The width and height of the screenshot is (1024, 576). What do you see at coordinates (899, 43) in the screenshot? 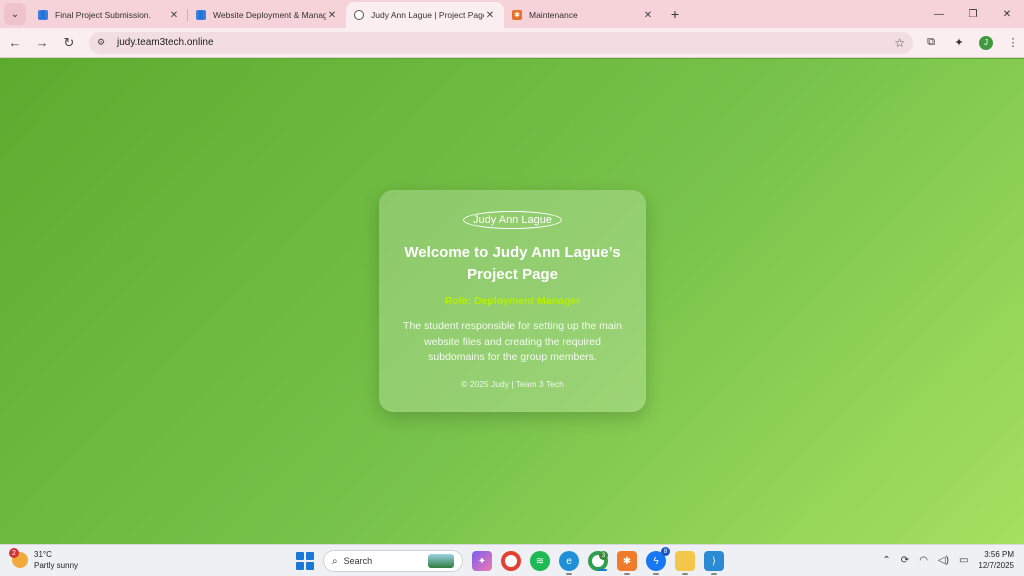
I see `bookmark-star-icon: ☆` at bounding box center [899, 43].